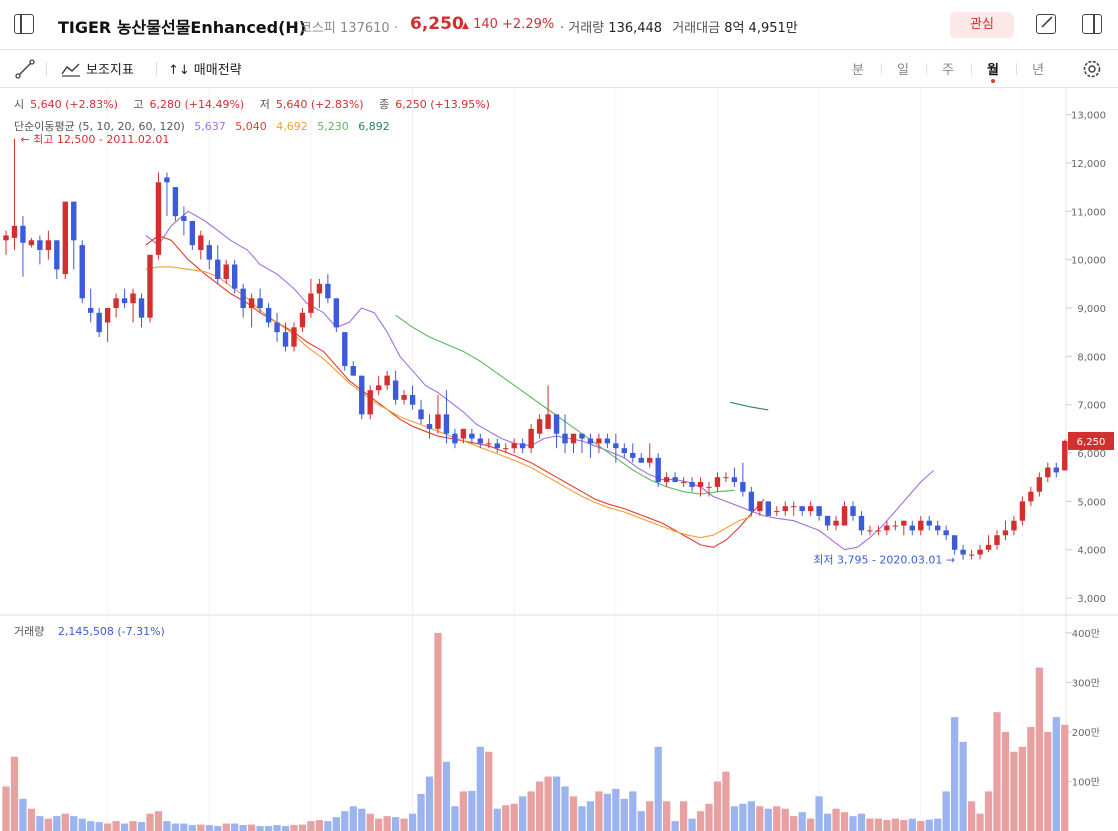  I want to click on toolbar-divider, so click(156, 69).